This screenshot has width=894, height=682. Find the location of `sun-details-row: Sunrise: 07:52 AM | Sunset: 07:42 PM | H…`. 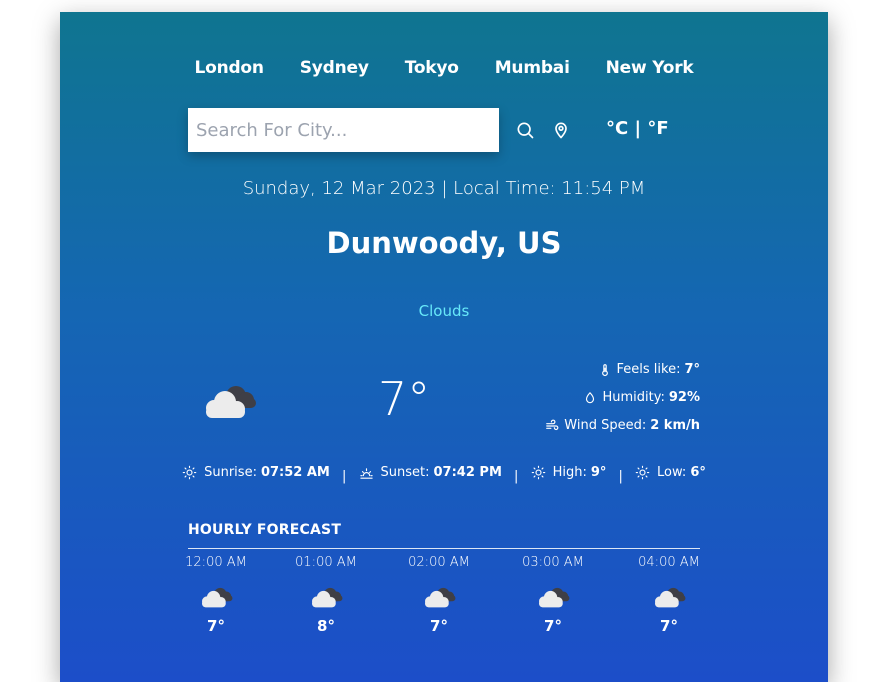

sun-details-row: Sunrise: 07:52 AM | Sunset: 07:42 PM | H… is located at coordinates (444, 474).